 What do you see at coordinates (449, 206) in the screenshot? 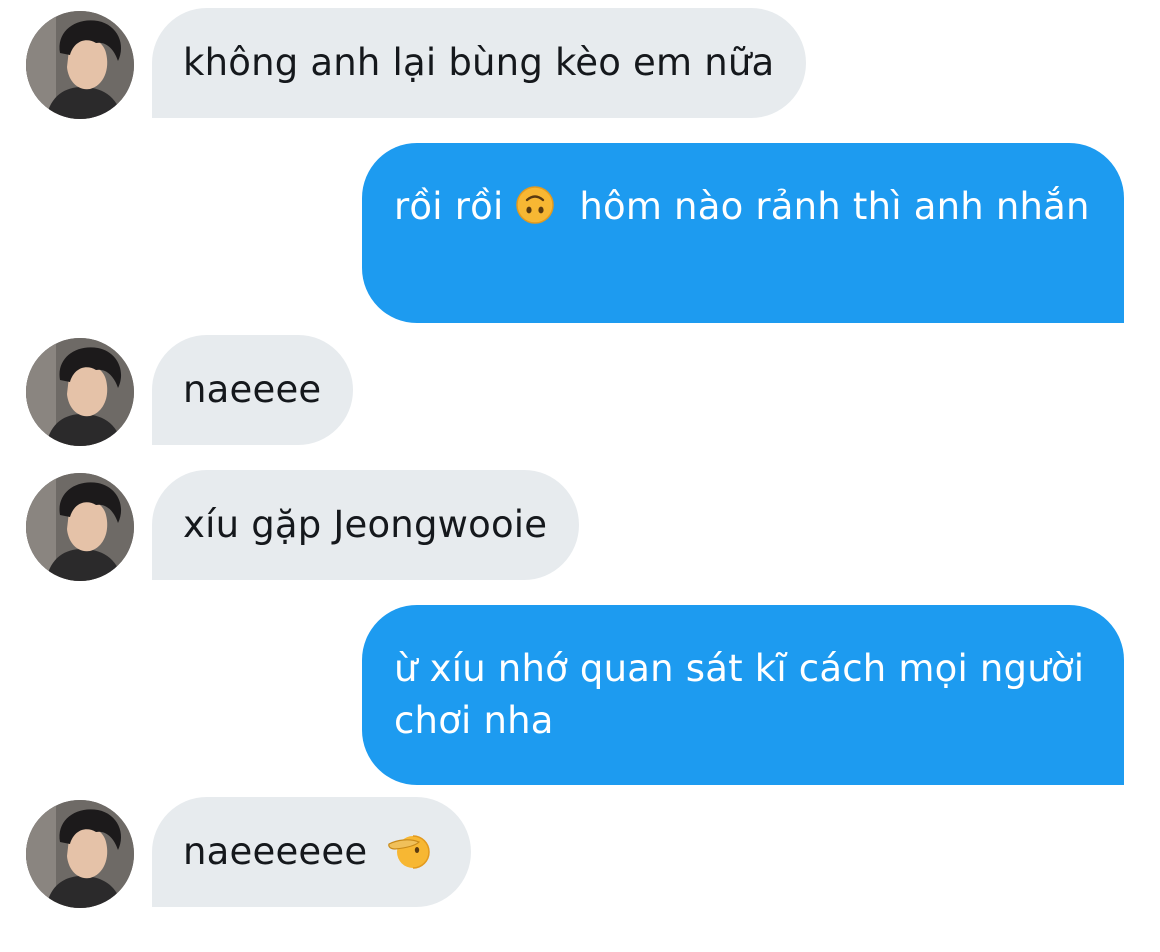
I see `message-text: rồi rồi` at bounding box center [449, 206].